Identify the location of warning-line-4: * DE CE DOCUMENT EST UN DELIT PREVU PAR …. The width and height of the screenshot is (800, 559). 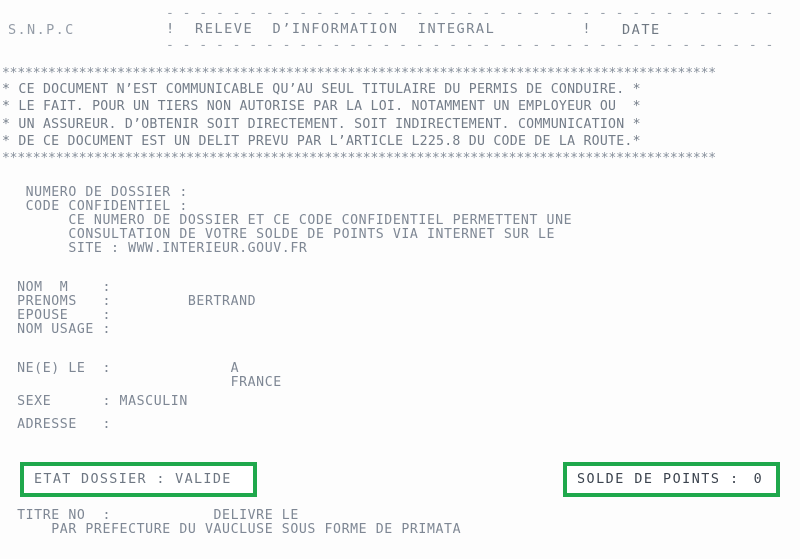
(321, 142).